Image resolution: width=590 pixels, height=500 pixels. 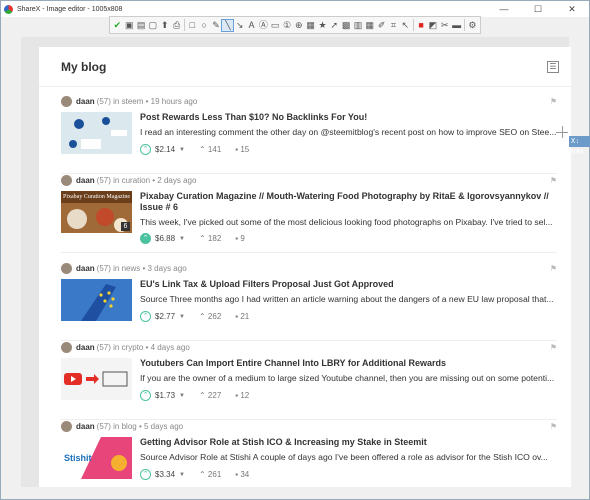 What do you see at coordinates (240, 238) in the screenshot?
I see `comment-icon: ▪ 9` at bounding box center [240, 238].